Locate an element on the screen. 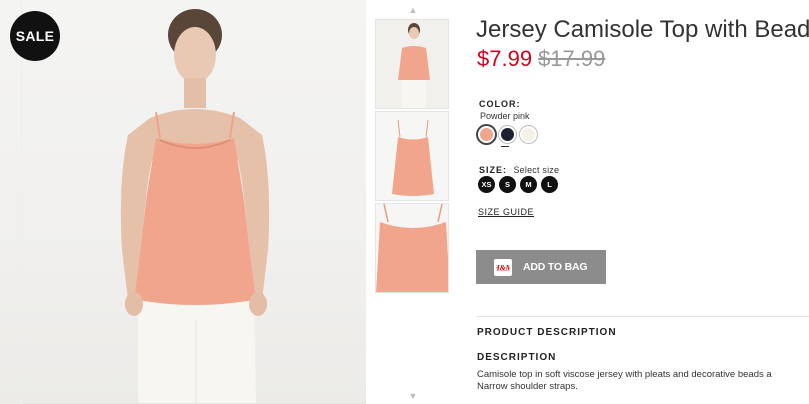 Image resolution: width=809 pixels, height=404 pixels. thumbnail-garment-detail-image is located at coordinates (412, 248).